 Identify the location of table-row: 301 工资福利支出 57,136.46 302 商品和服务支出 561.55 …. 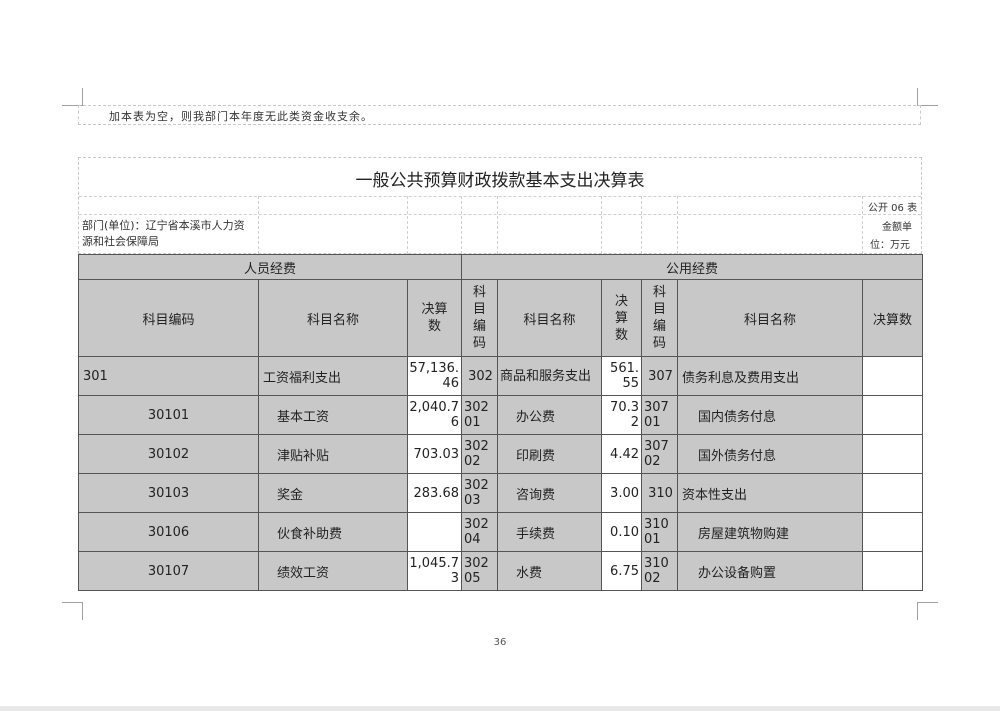
(501, 376).